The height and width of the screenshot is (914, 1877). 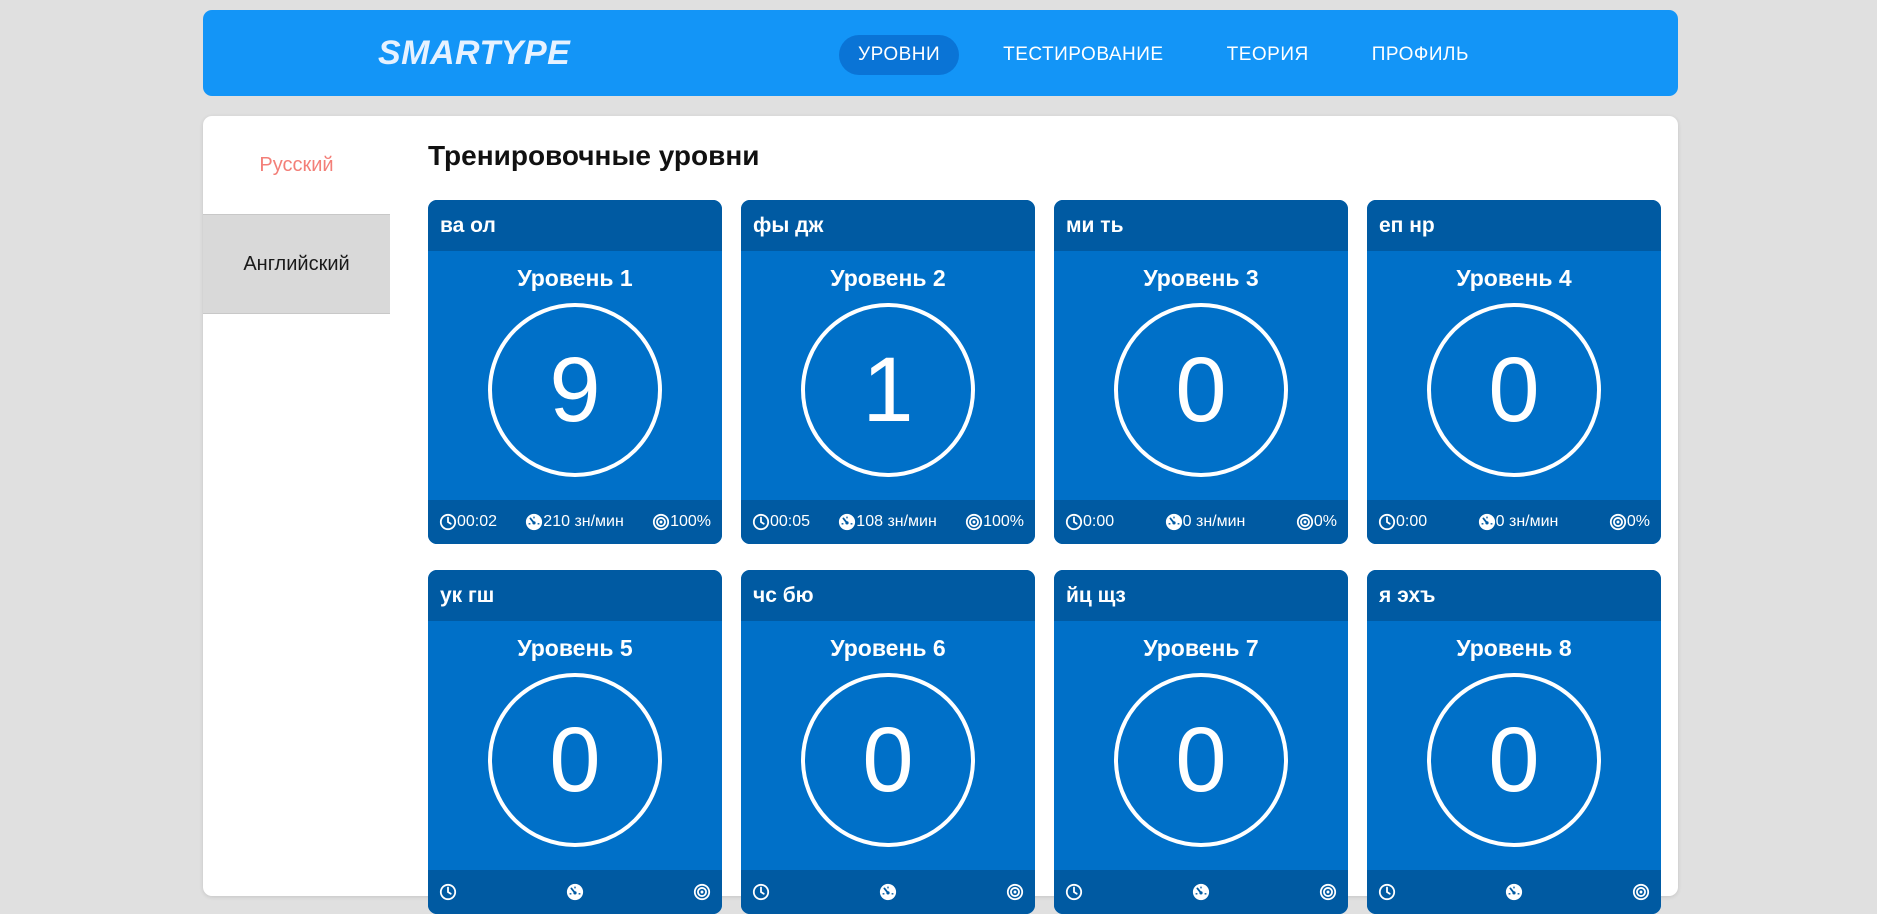 I want to click on level-stats: 00:05 108 зн/мин 100%, so click(x=888, y=522).